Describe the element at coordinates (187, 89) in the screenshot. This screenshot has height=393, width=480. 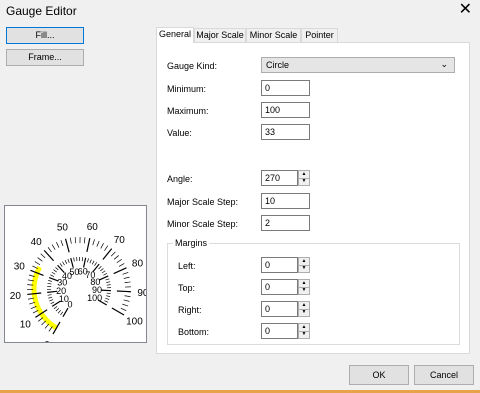
I see `minimum-label: Minimum:` at that location.